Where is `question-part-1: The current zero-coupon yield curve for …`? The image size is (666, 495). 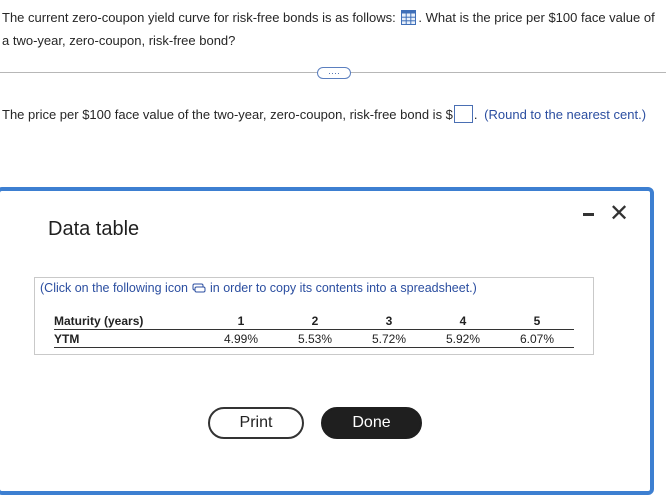
question-part-1: The current zero-coupon yield curve for … is located at coordinates (199, 17).